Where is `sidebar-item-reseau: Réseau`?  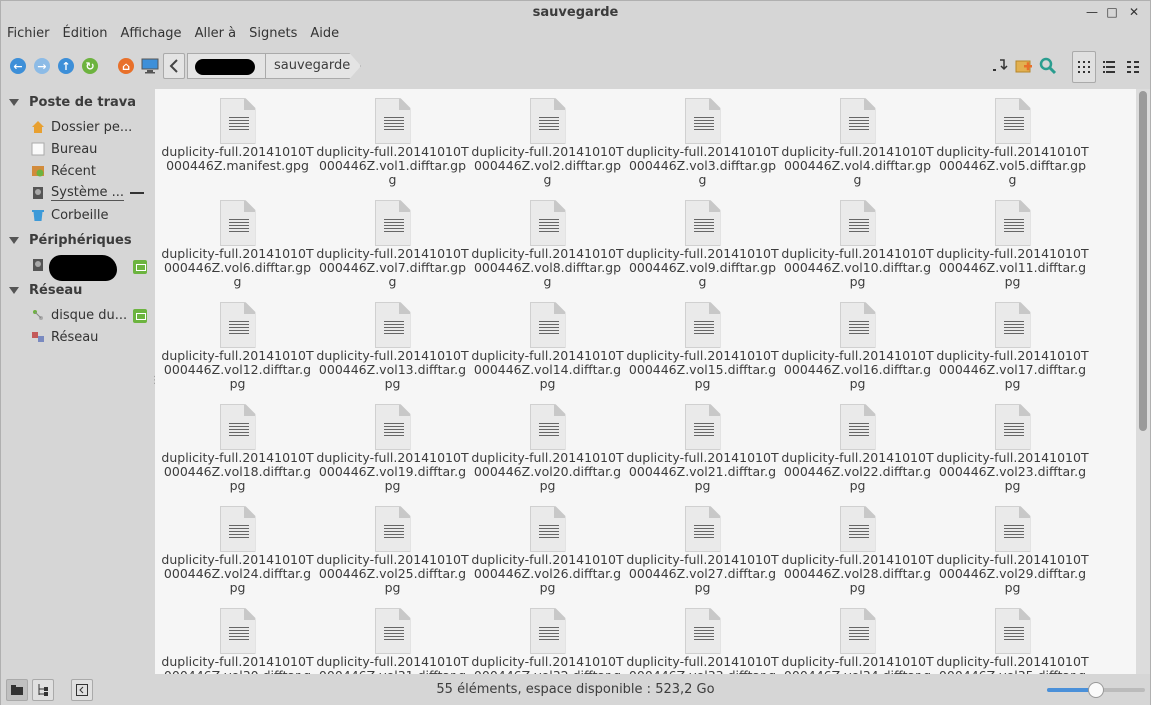 sidebar-item-reseau: Réseau is located at coordinates (64, 337).